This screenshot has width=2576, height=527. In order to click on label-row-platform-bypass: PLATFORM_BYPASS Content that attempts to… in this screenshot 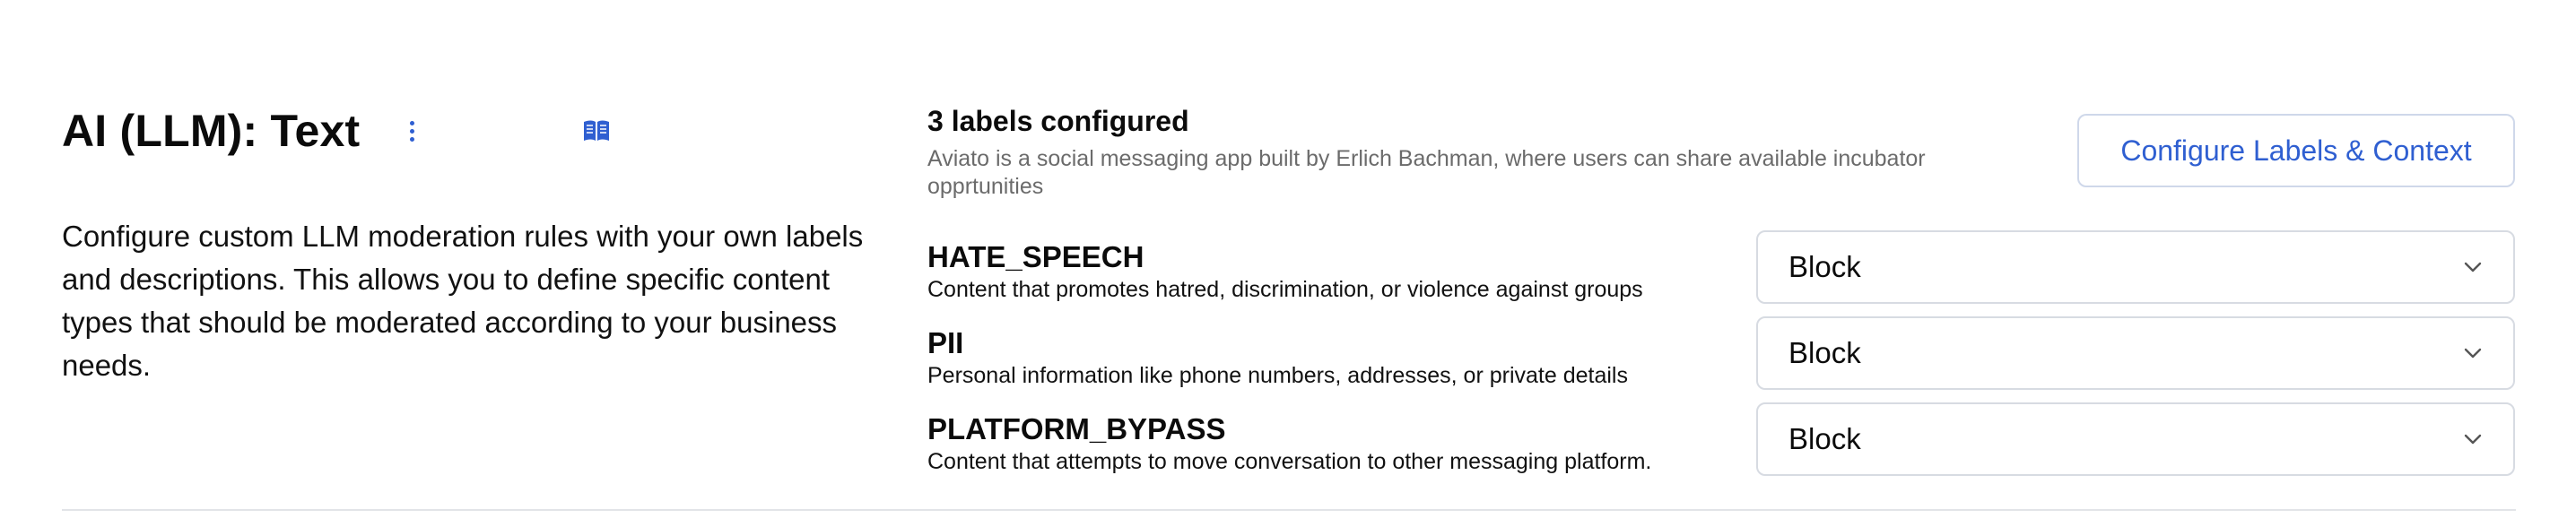, I will do `click(1721, 445)`.